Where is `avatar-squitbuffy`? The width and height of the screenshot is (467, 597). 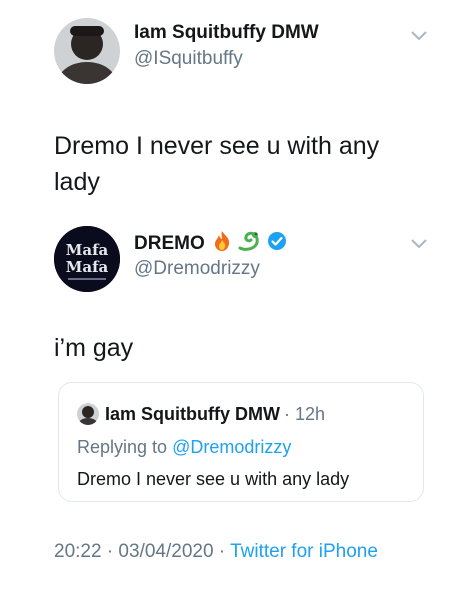 avatar-squitbuffy is located at coordinates (87, 51).